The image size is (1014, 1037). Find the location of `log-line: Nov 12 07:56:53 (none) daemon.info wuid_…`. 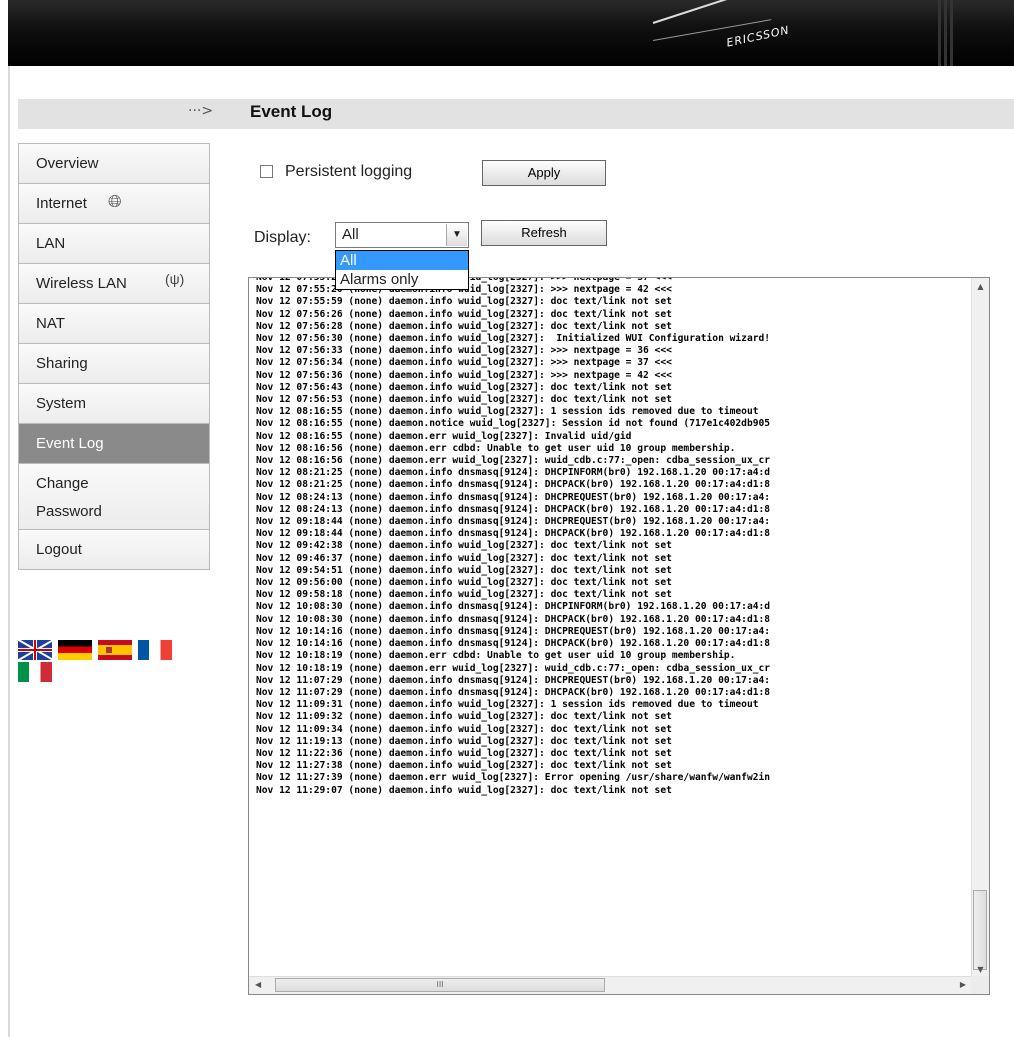

log-line: Nov 12 07:56:53 (none) daemon.info wuid_… is located at coordinates (464, 400).